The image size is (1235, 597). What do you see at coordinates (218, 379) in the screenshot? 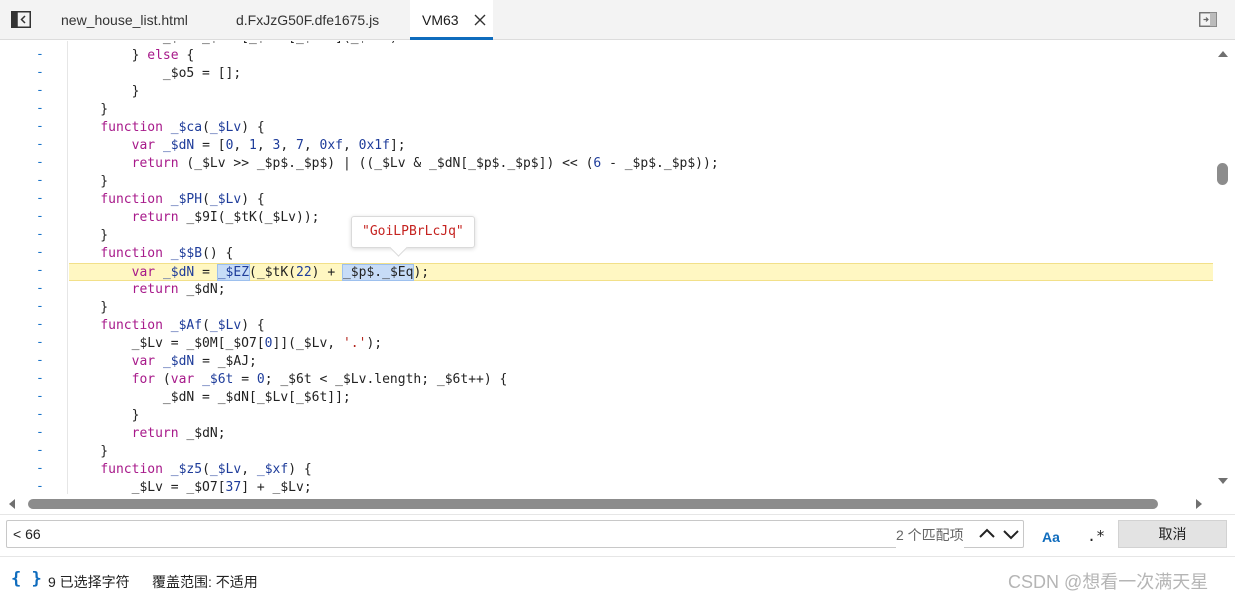
I see `code-token: _$6t` at bounding box center [218, 379].